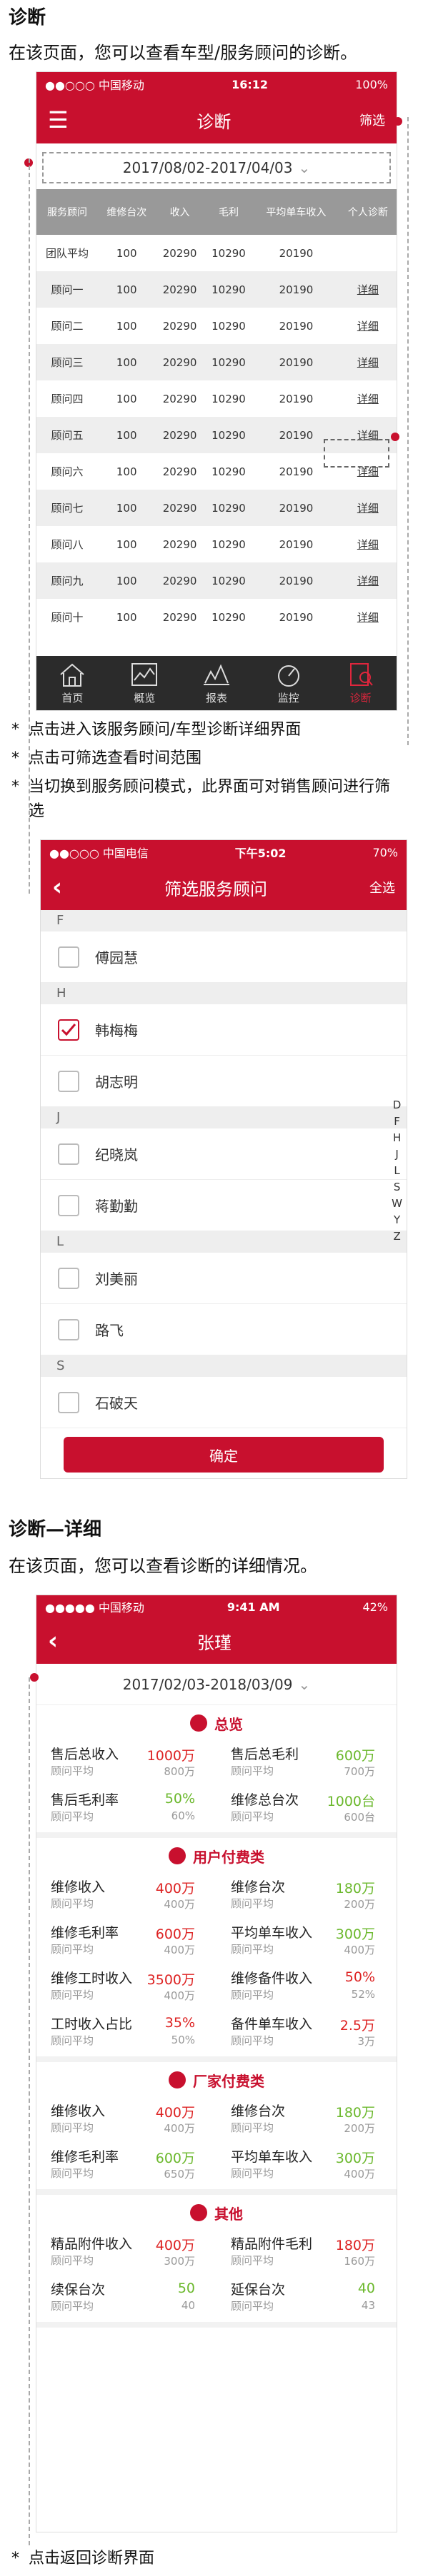 This screenshot has width=423, height=2576. Describe the element at coordinates (397, 1236) in the screenshot. I see `alpha-letter: Z` at that location.